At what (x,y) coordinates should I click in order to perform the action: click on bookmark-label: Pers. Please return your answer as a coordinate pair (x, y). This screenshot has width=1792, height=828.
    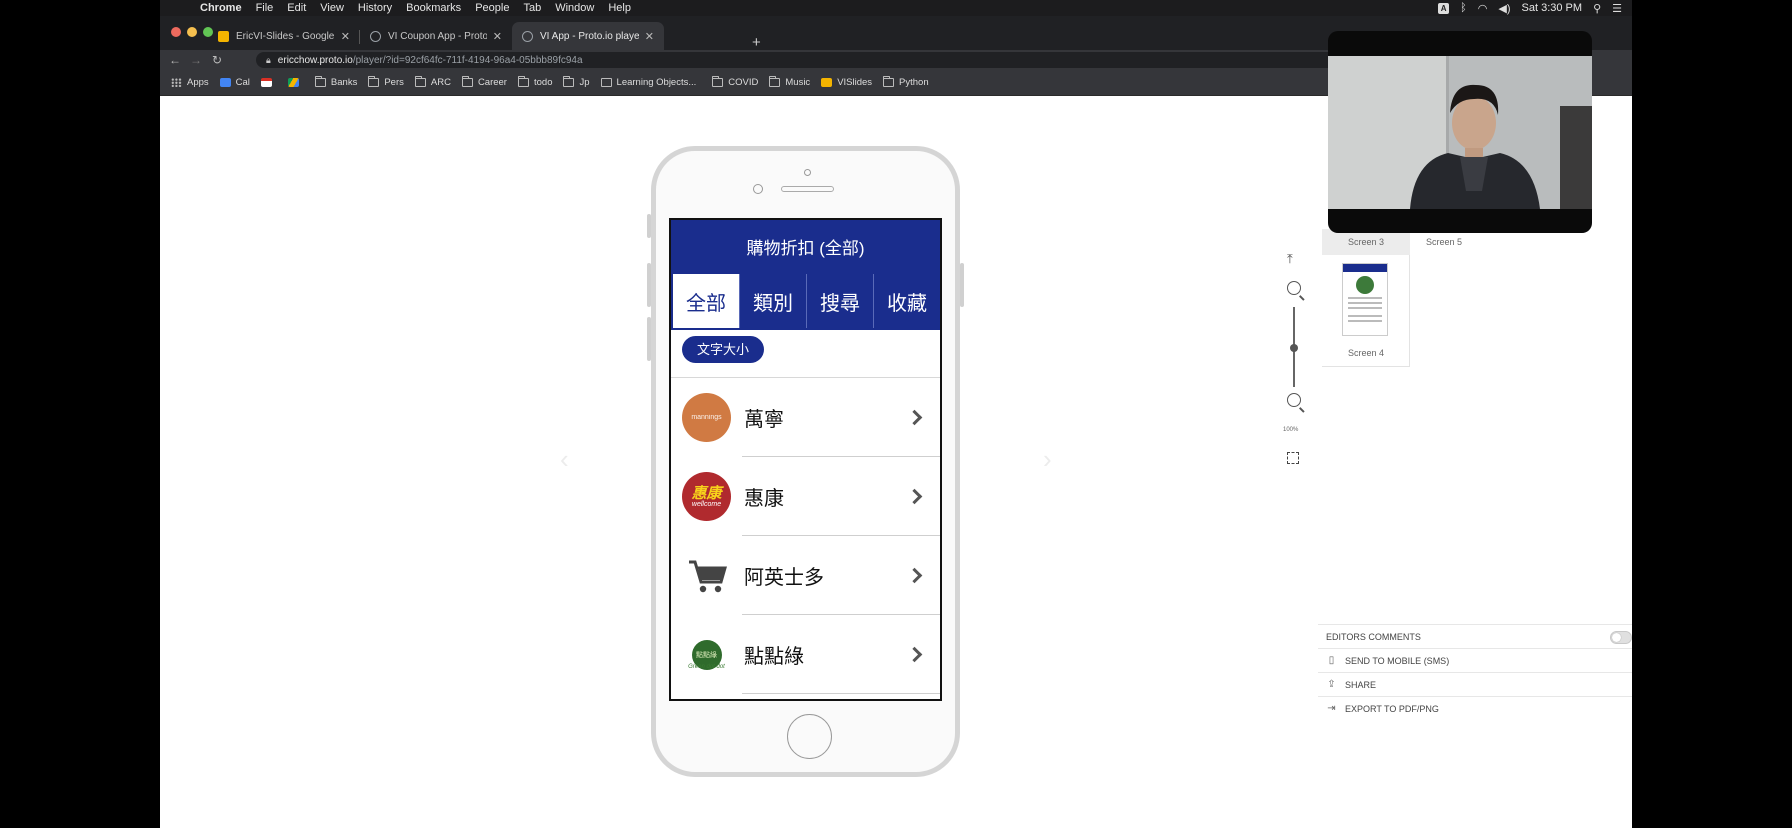
    Looking at the image, I should click on (394, 82).